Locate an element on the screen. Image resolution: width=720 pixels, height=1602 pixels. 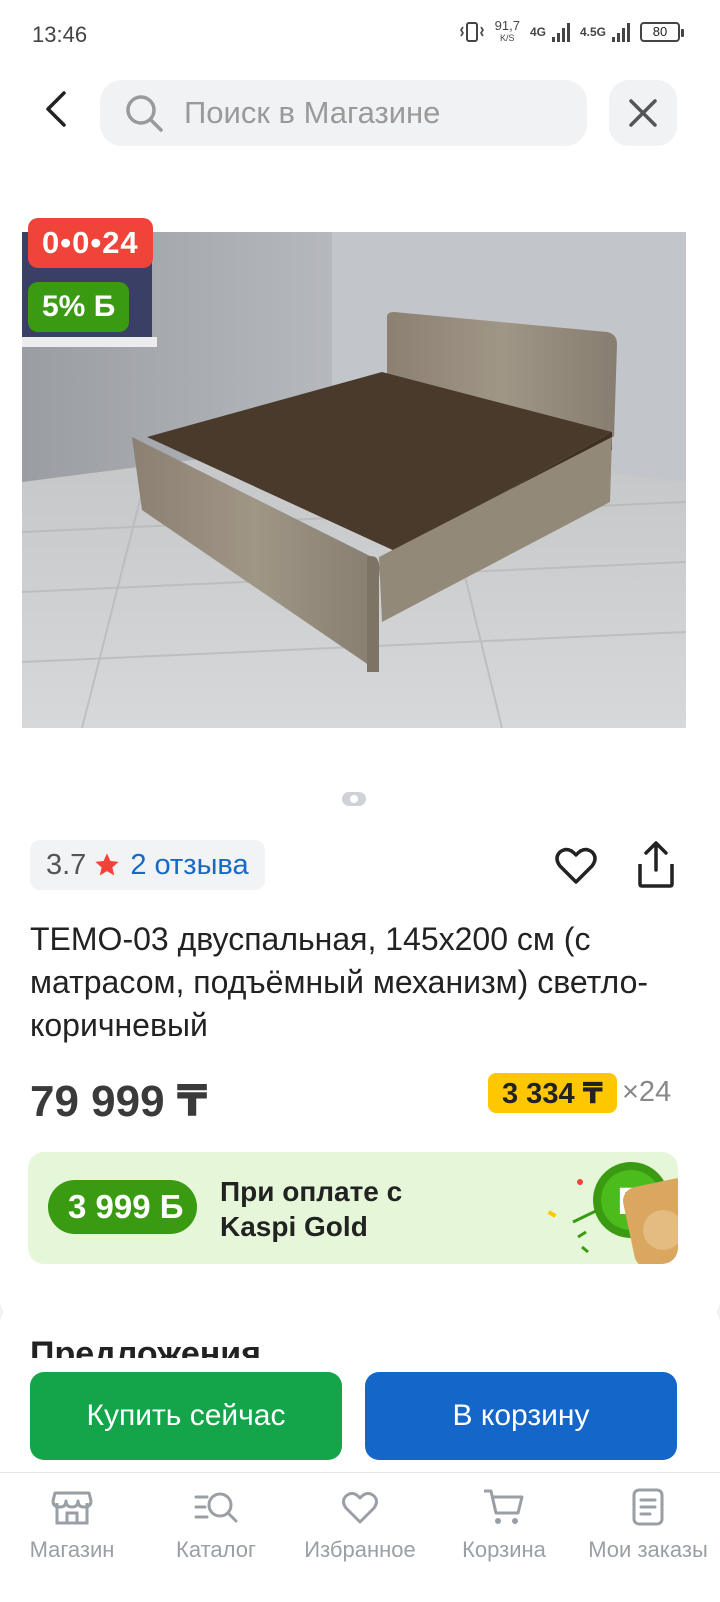
offers-title: Предложения is located at coordinates (146, 1346).